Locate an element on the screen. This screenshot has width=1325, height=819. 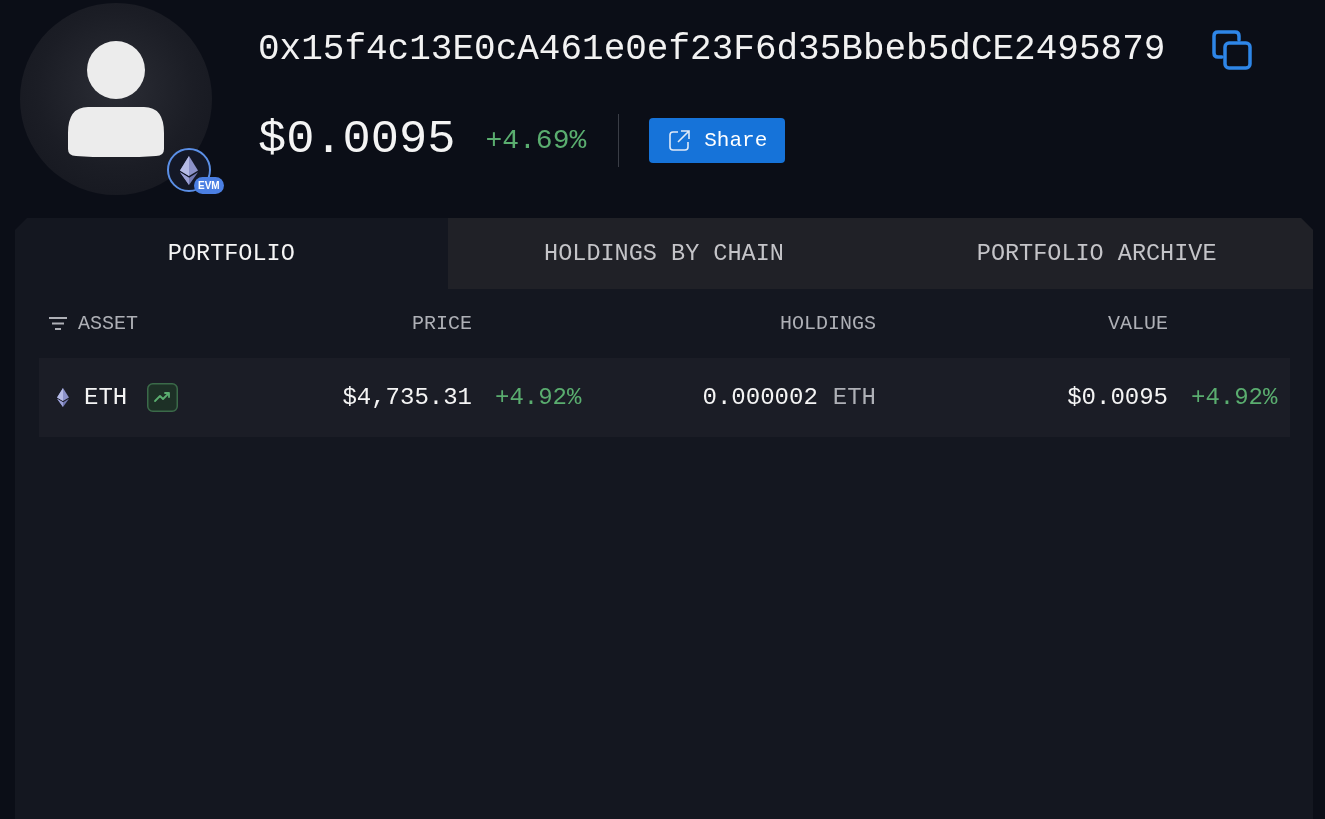
copy-icon is located at coordinates (1232, 50).